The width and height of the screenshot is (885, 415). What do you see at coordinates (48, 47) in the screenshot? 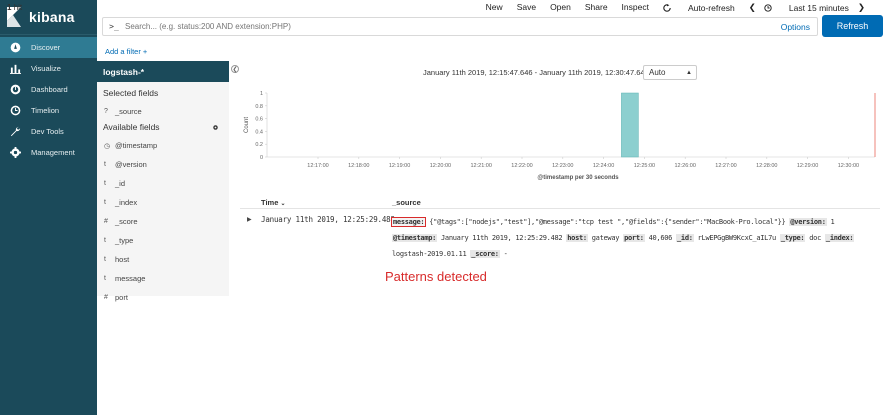
I see `sidebar-item-discover: Discover` at bounding box center [48, 47].